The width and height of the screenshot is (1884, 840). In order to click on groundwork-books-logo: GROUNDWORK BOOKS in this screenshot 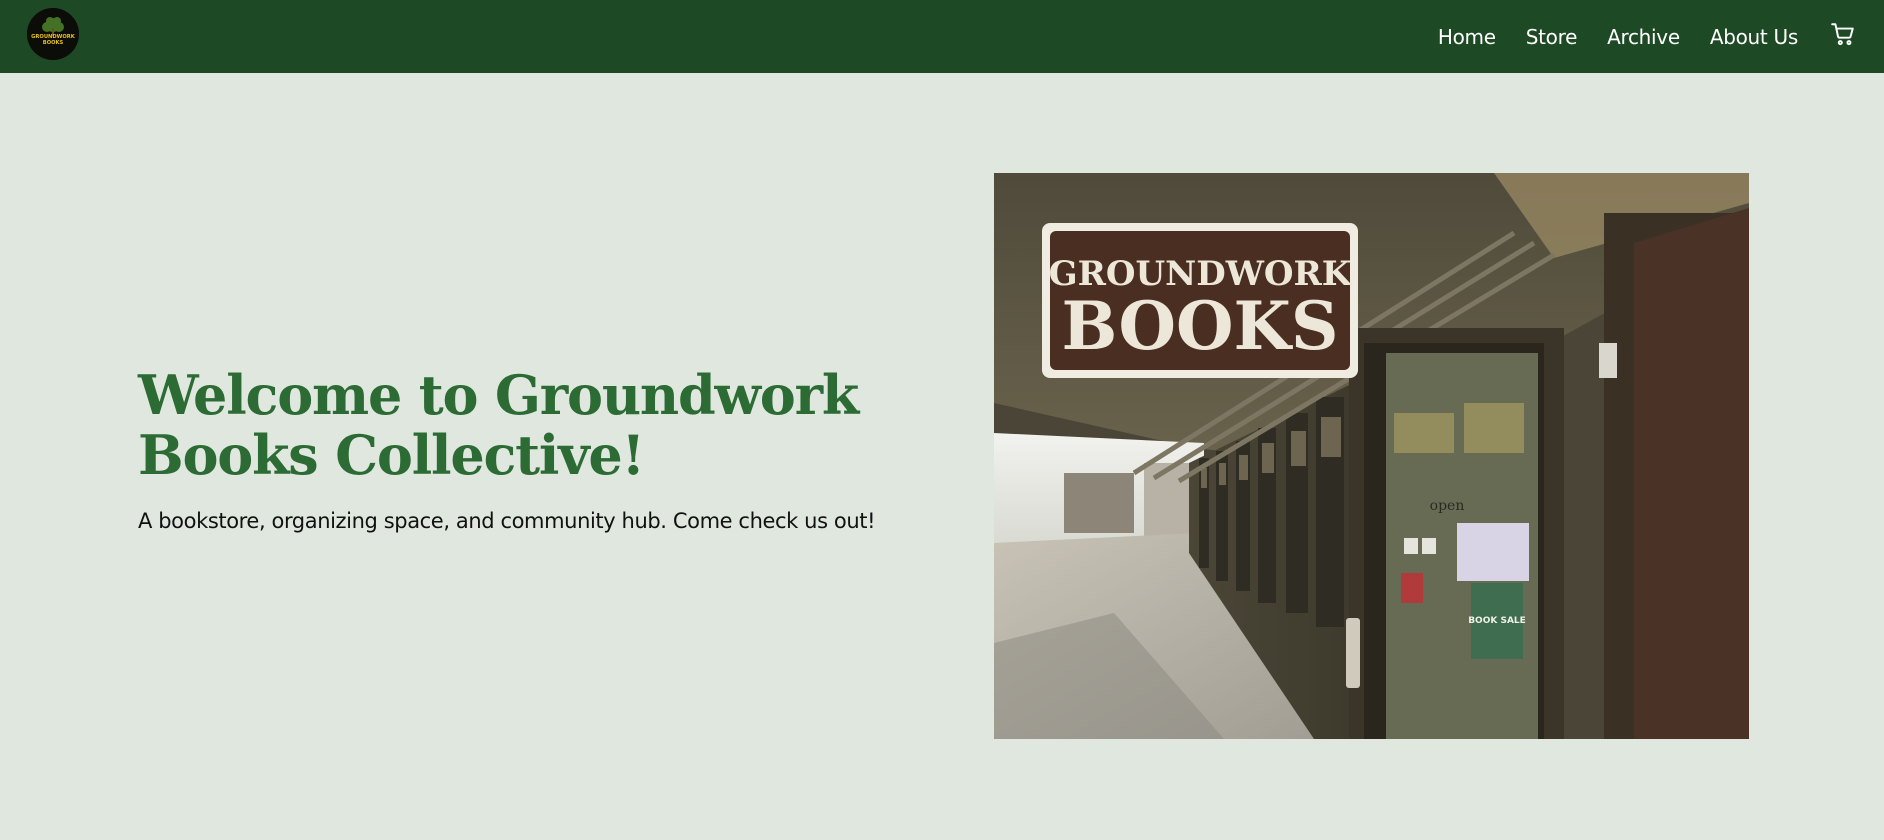, I will do `click(53, 34)`.